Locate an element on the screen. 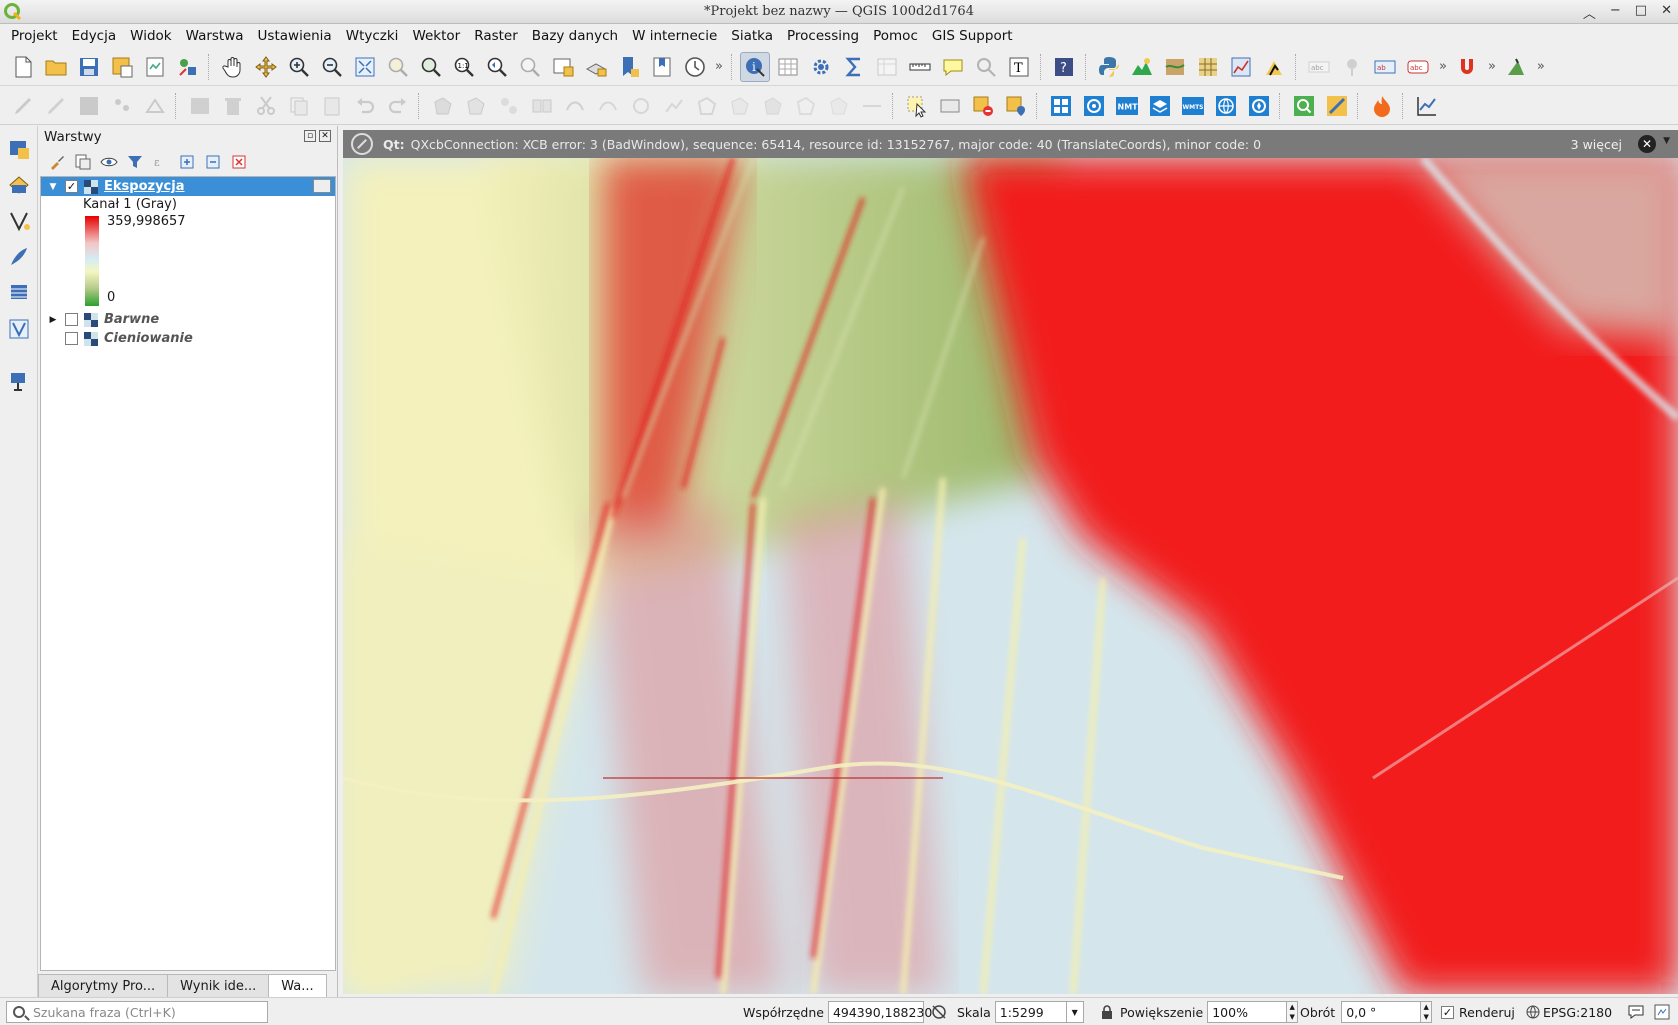  add-vector-layer-button is located at coordinates (19, 185).